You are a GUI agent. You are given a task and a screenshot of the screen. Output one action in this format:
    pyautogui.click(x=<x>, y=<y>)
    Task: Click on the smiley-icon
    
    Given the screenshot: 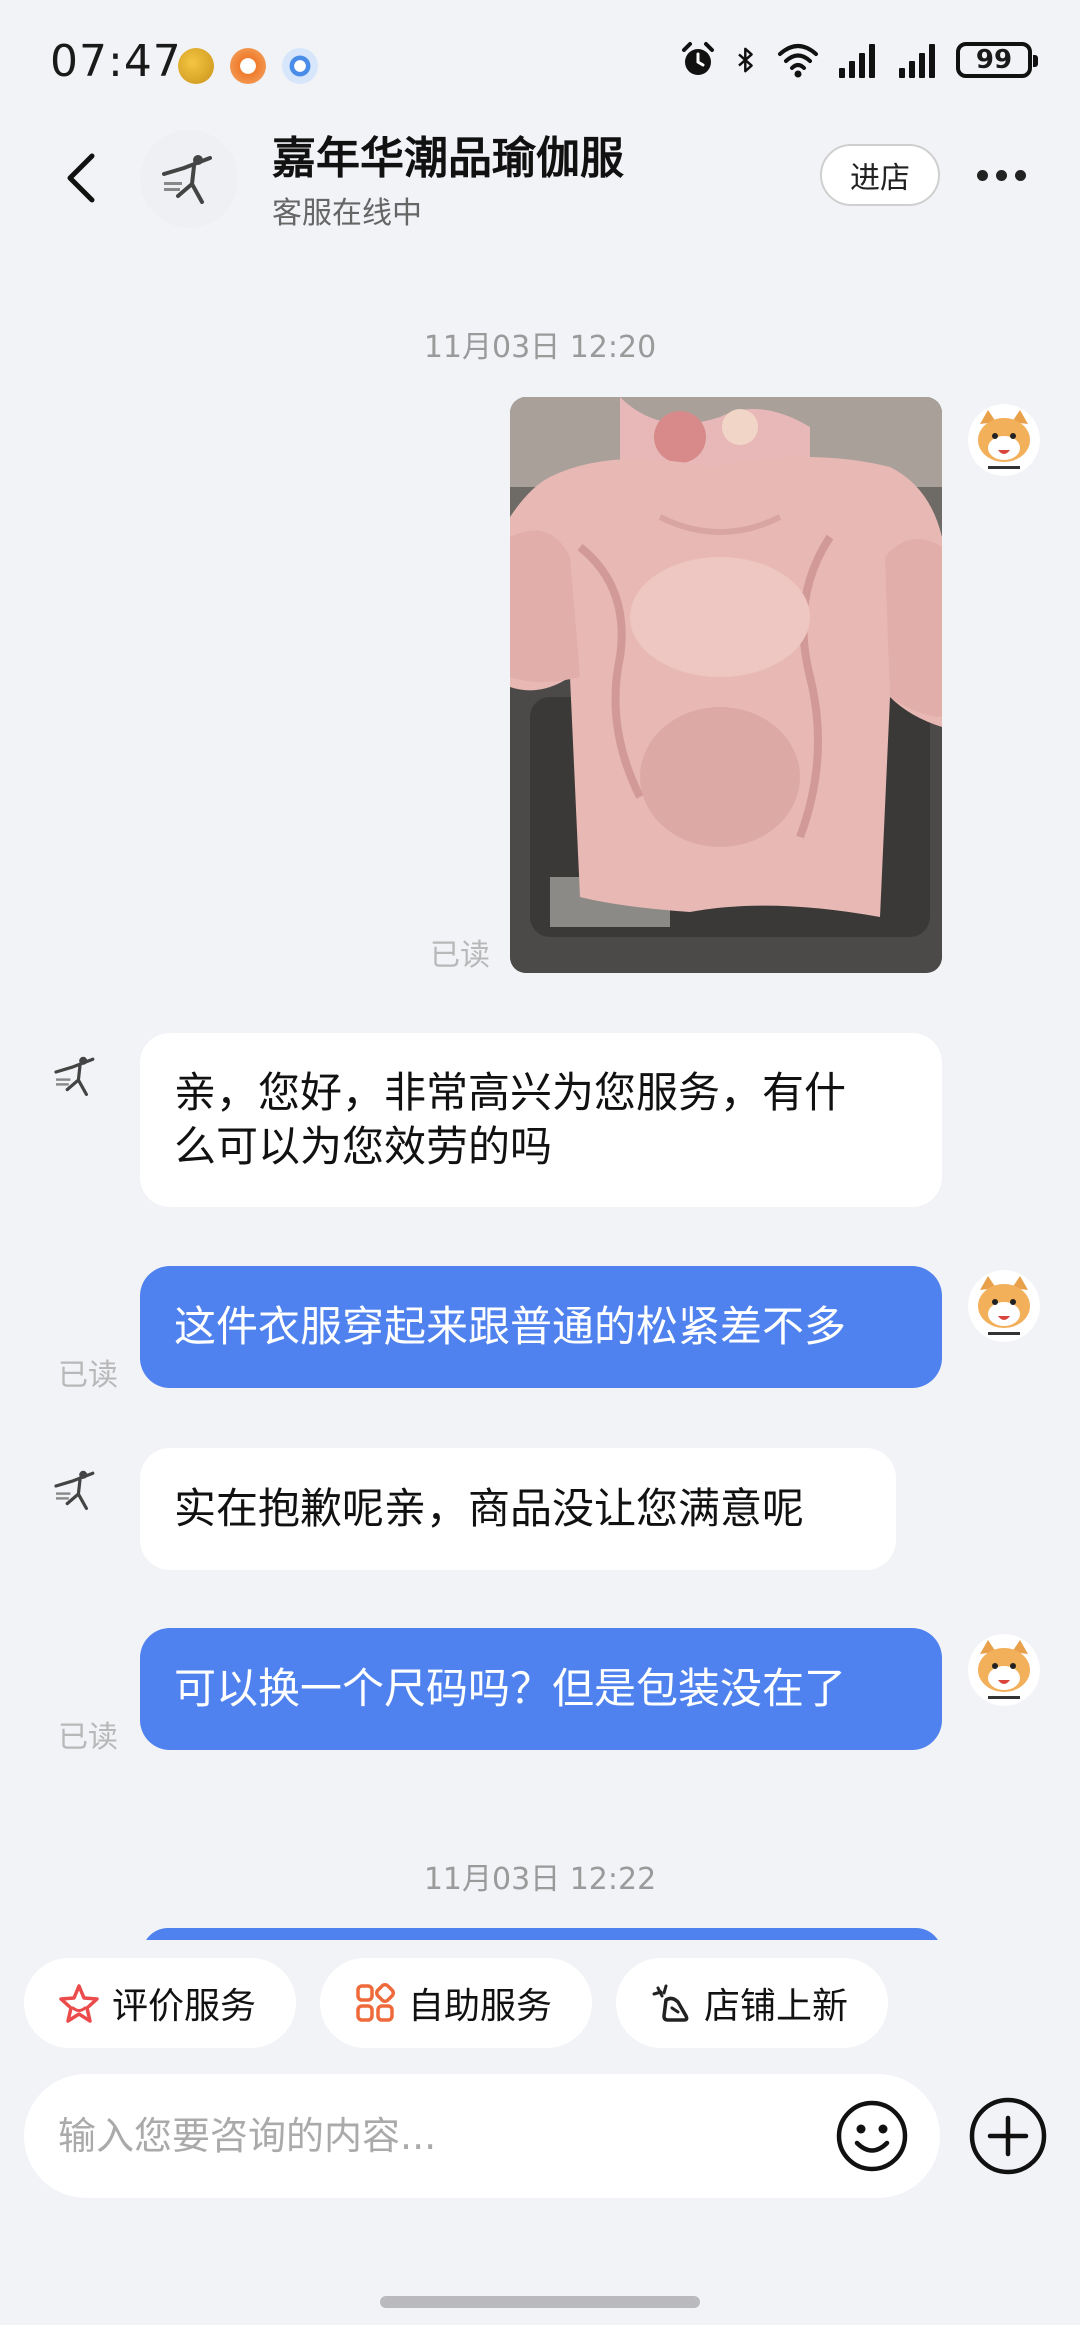 What is the action you would take?
    pyautogui.click(x=872, y=2136)
    